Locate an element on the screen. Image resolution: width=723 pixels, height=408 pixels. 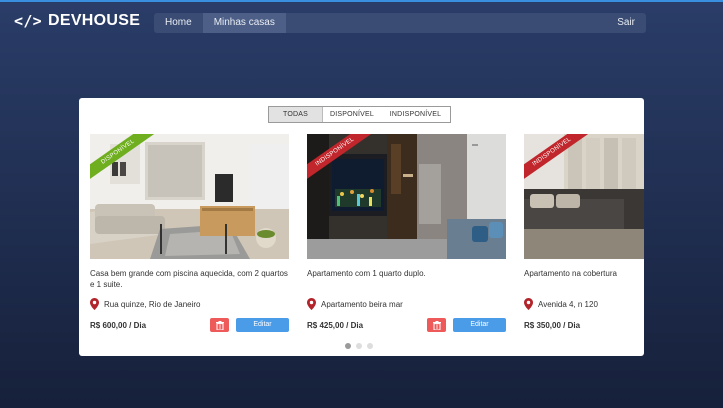
location-text: Rua quinze, Rio de Janeiro is located at coordinates (152, 304).